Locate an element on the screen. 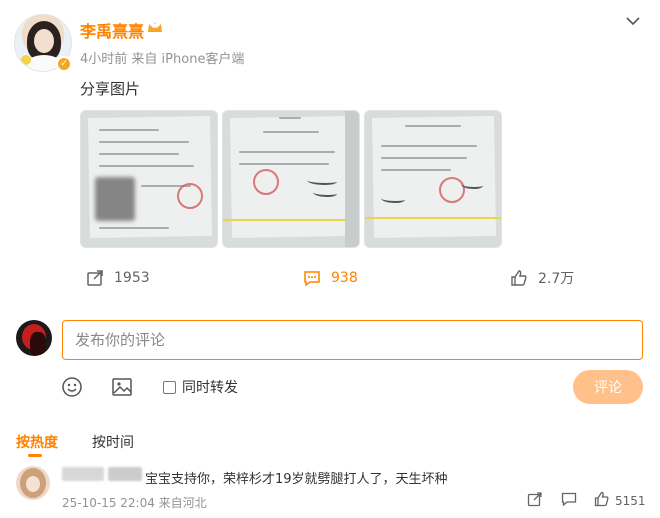 This screenshot has width=660, height=518. comment-input is located at coordinates (352, 340).